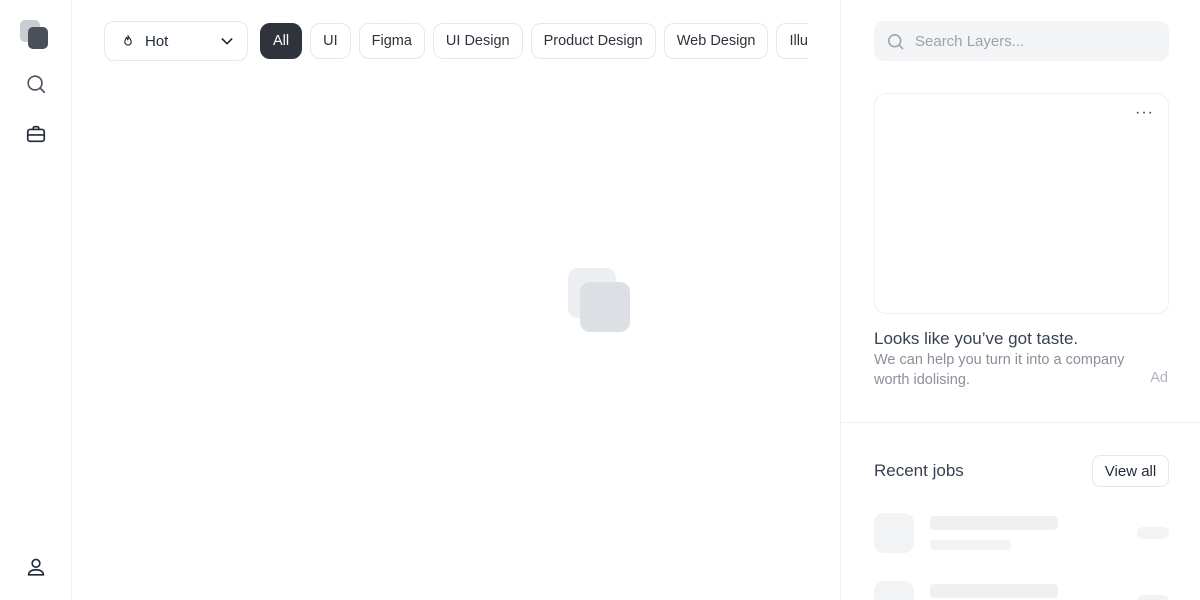 Image resolution: width=1200 pixels, height=600 pixels. What do you see at coordinates (157, 41) in the screenshot?
I see `sort-dropdown-label: Hot` at bounding box center [157, 41].